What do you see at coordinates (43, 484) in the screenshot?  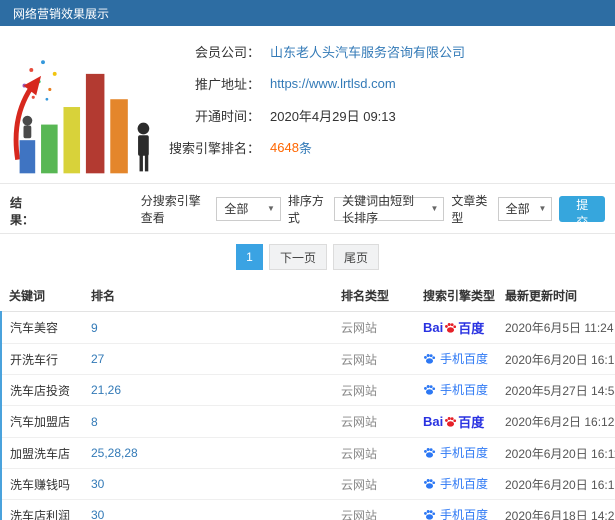 I see `keyword-cell: 洗车赚钱吗` at bounding box center [43, 484].